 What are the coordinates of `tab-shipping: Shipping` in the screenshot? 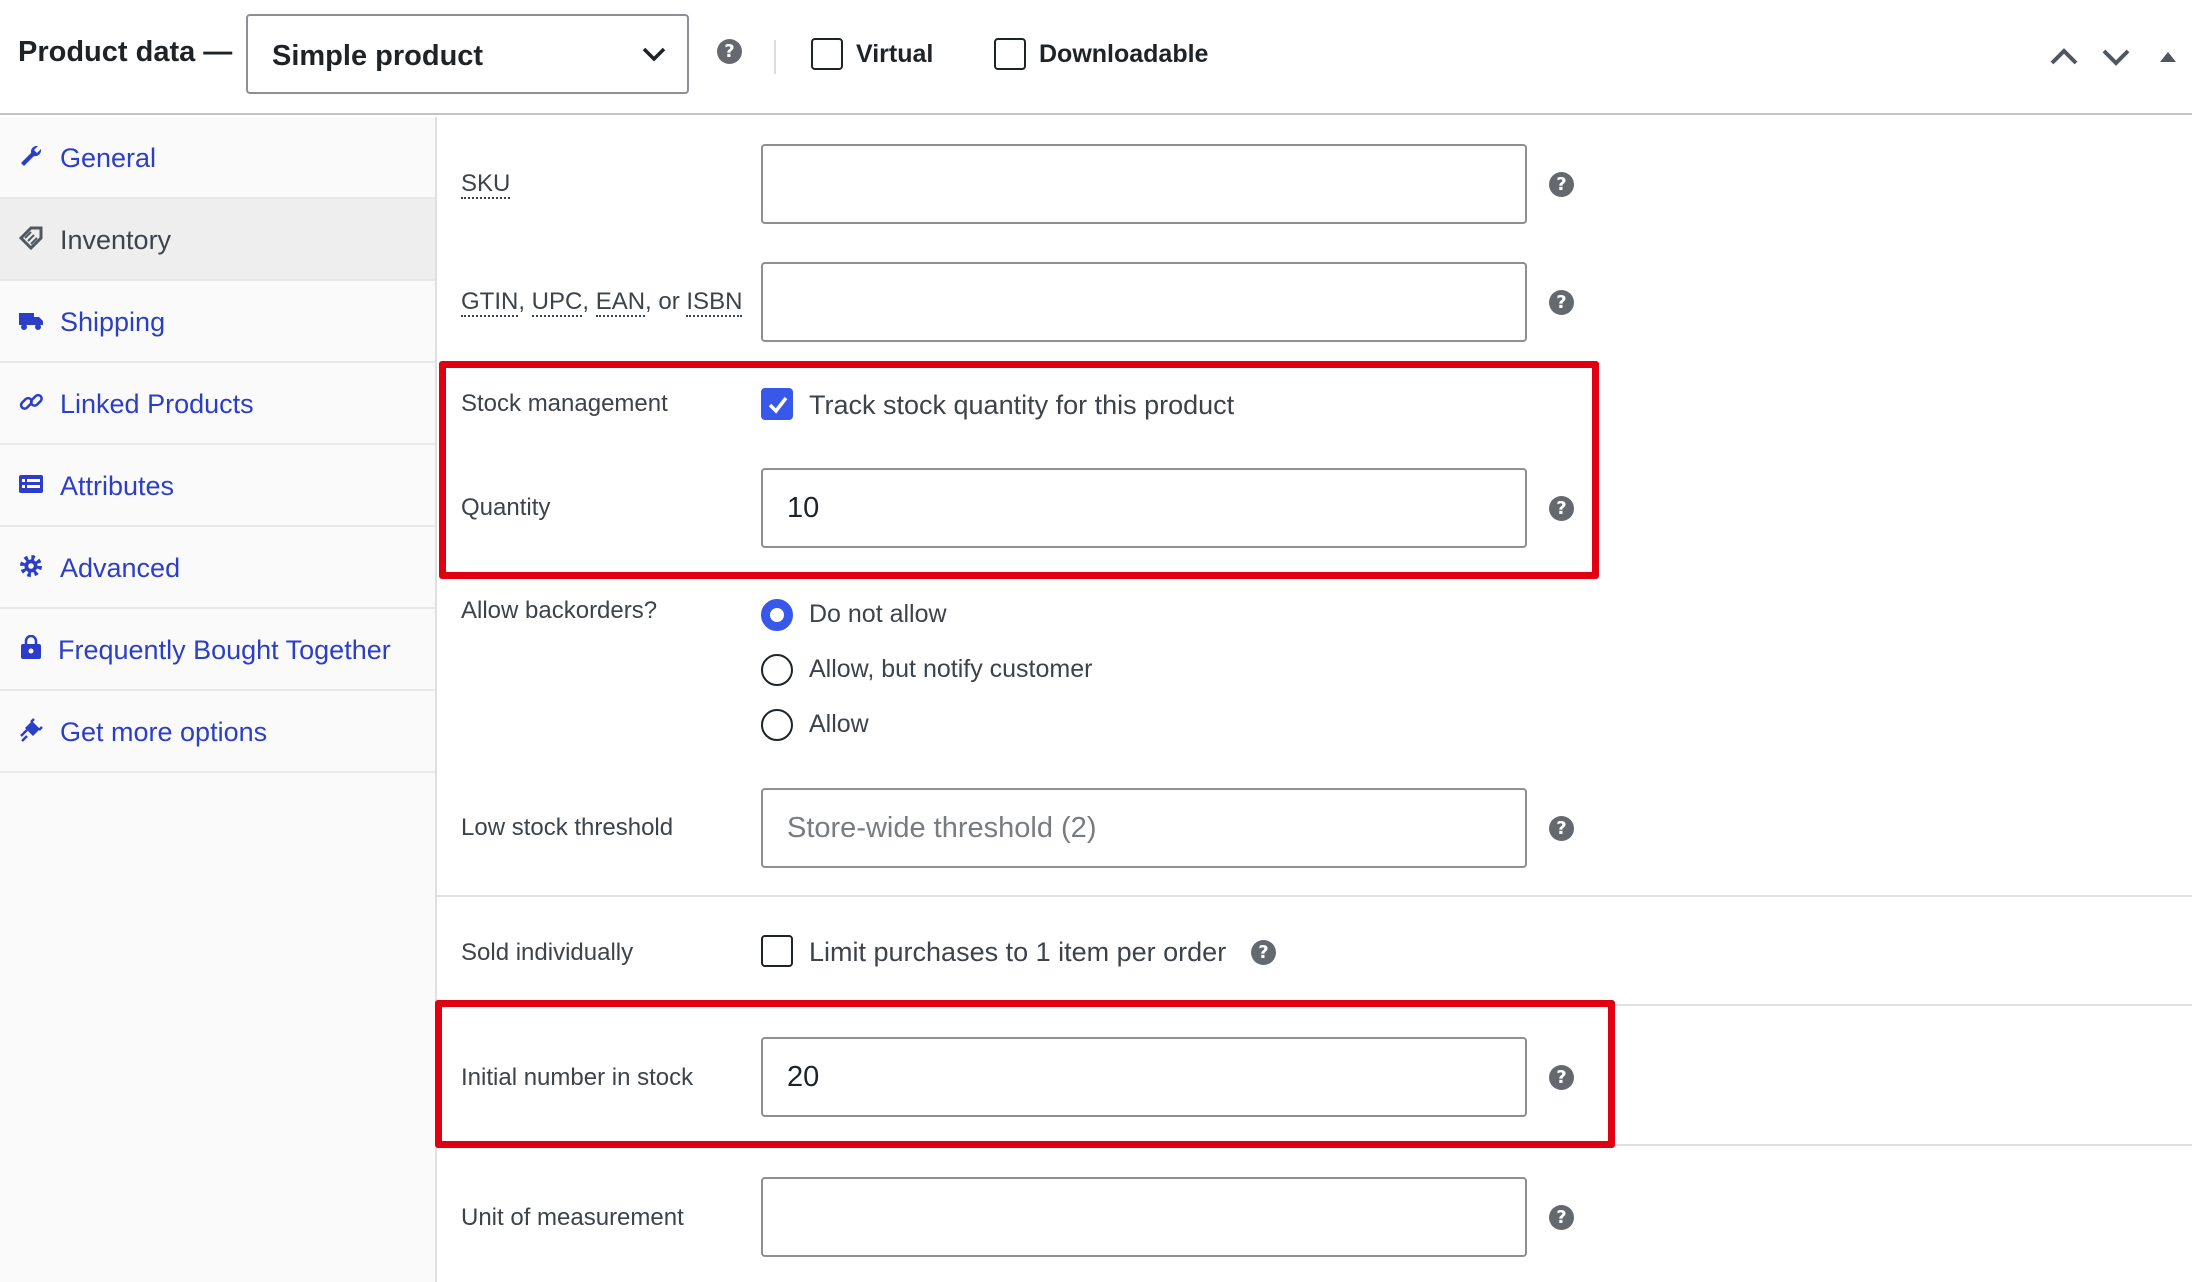 It's located at (217, 322).